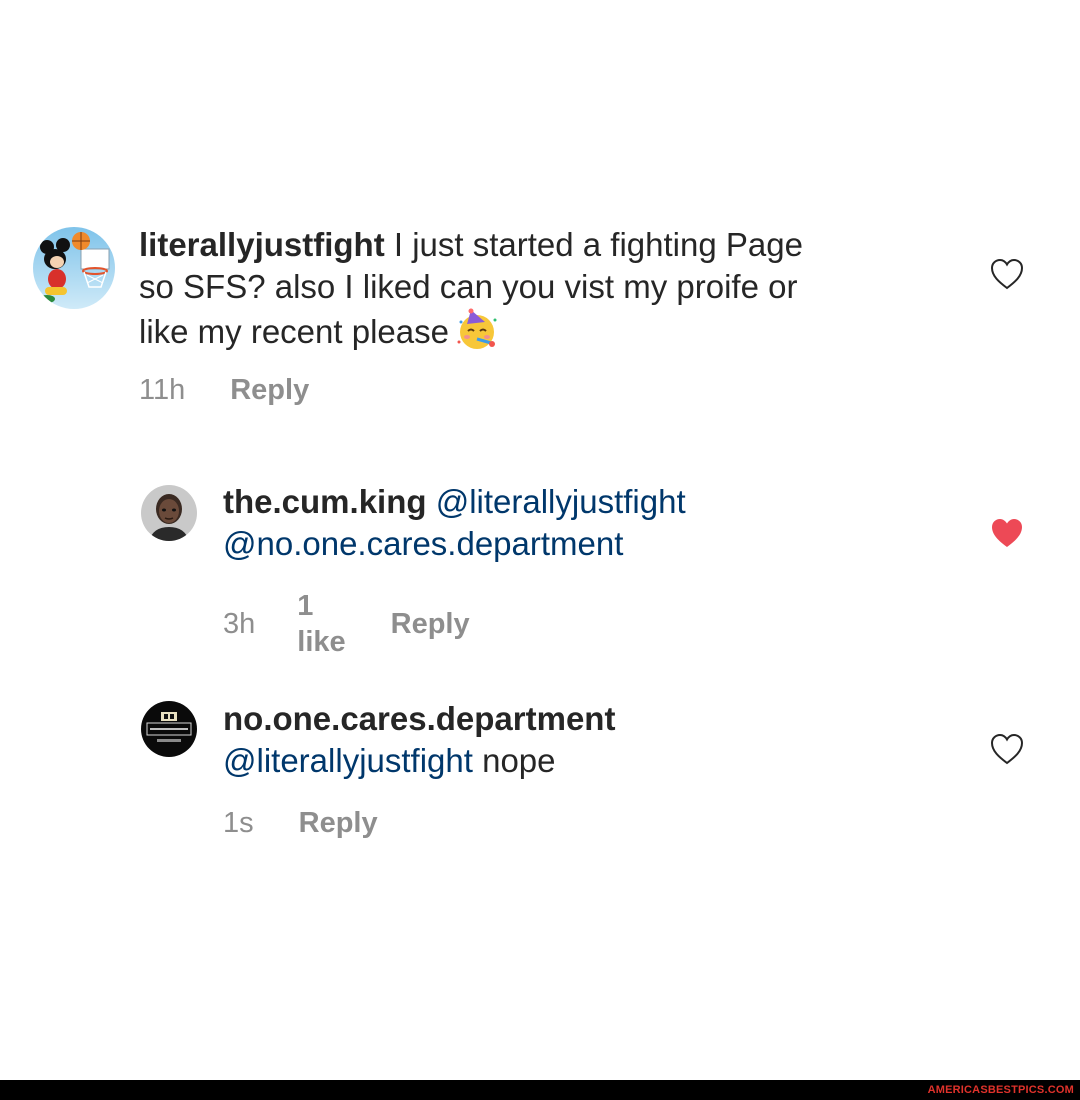  Describe the element at coordinates (262, 244) in the screenshot. I see `comment-username: literallyjustfight` at that location.